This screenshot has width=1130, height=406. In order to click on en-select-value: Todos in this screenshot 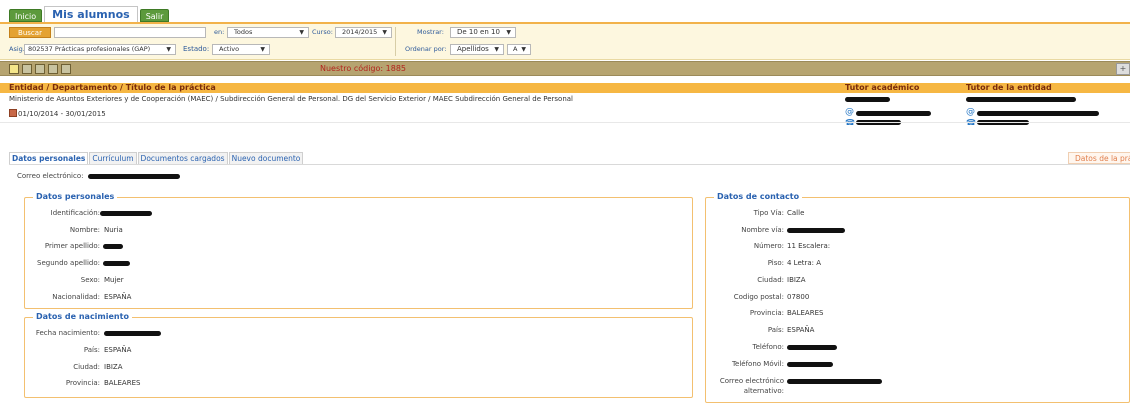, I will do `click(243, 32)`.